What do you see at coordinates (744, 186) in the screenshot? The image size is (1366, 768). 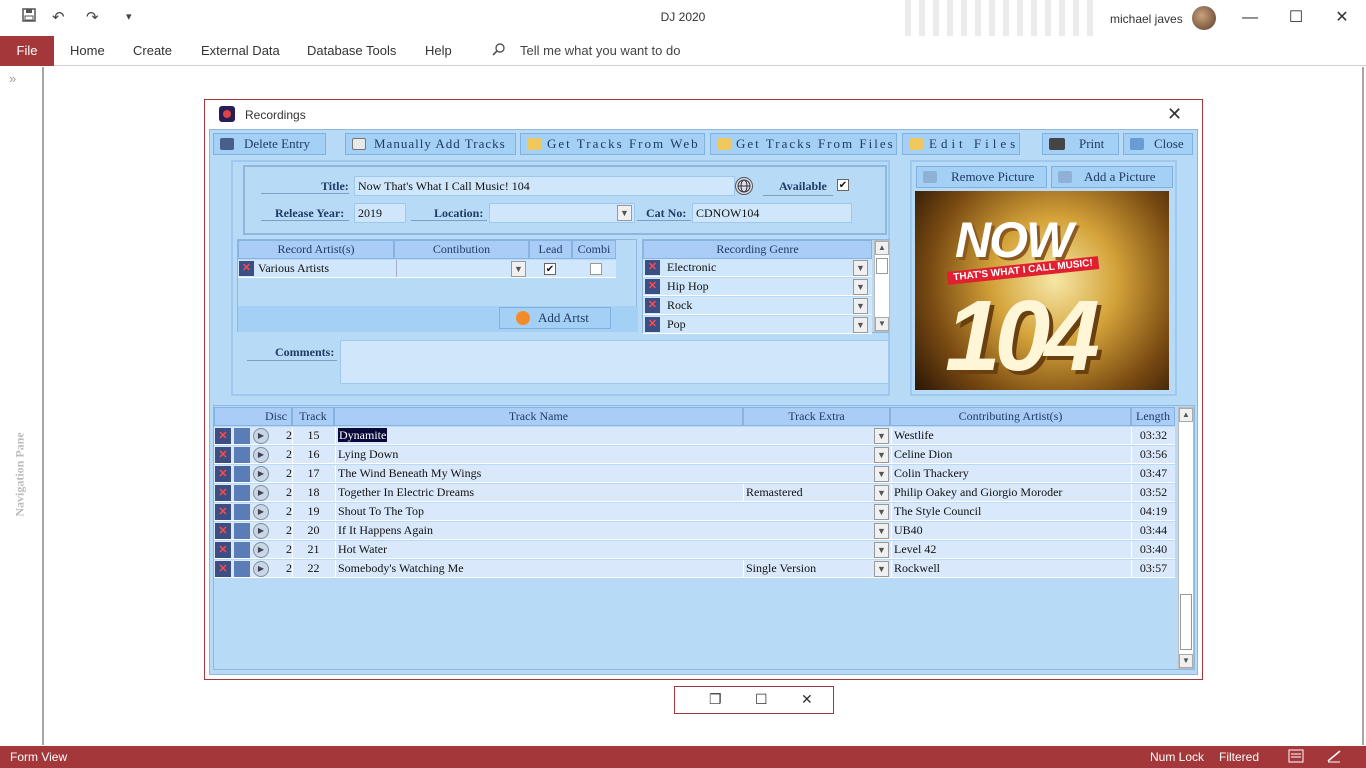 I see `web-globe-icon` at bounding box center [744, 186].